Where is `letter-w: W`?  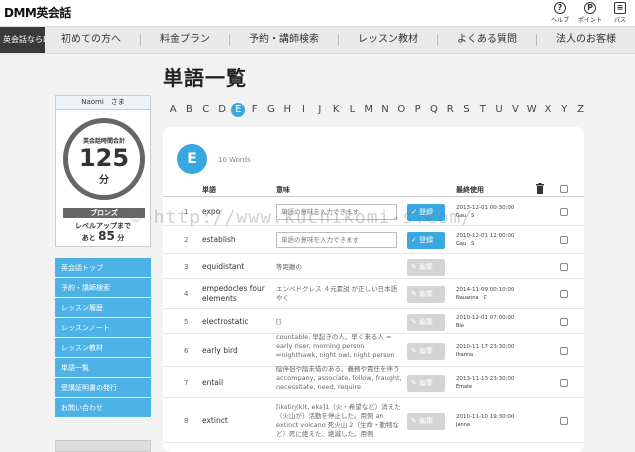
letter-w: W is located at coordinates (532, 110).